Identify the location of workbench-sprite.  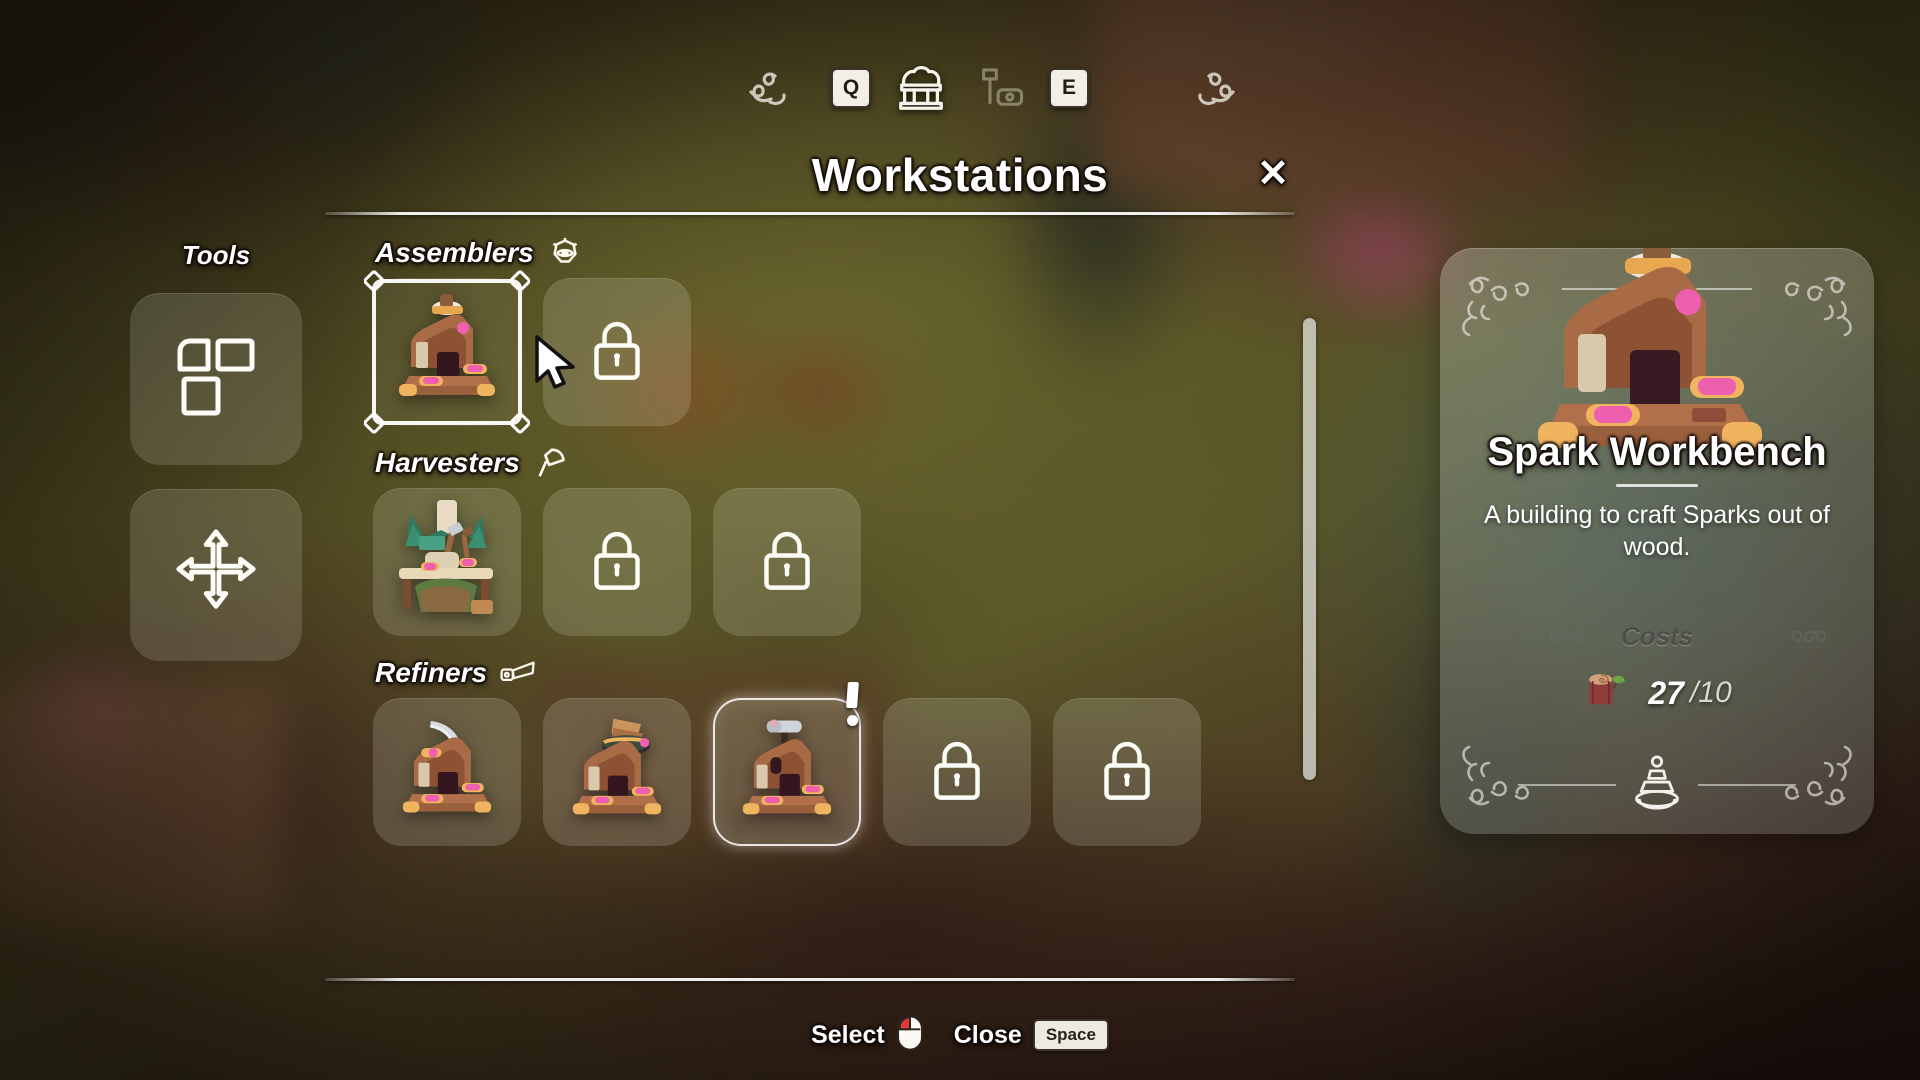
(447, 352).